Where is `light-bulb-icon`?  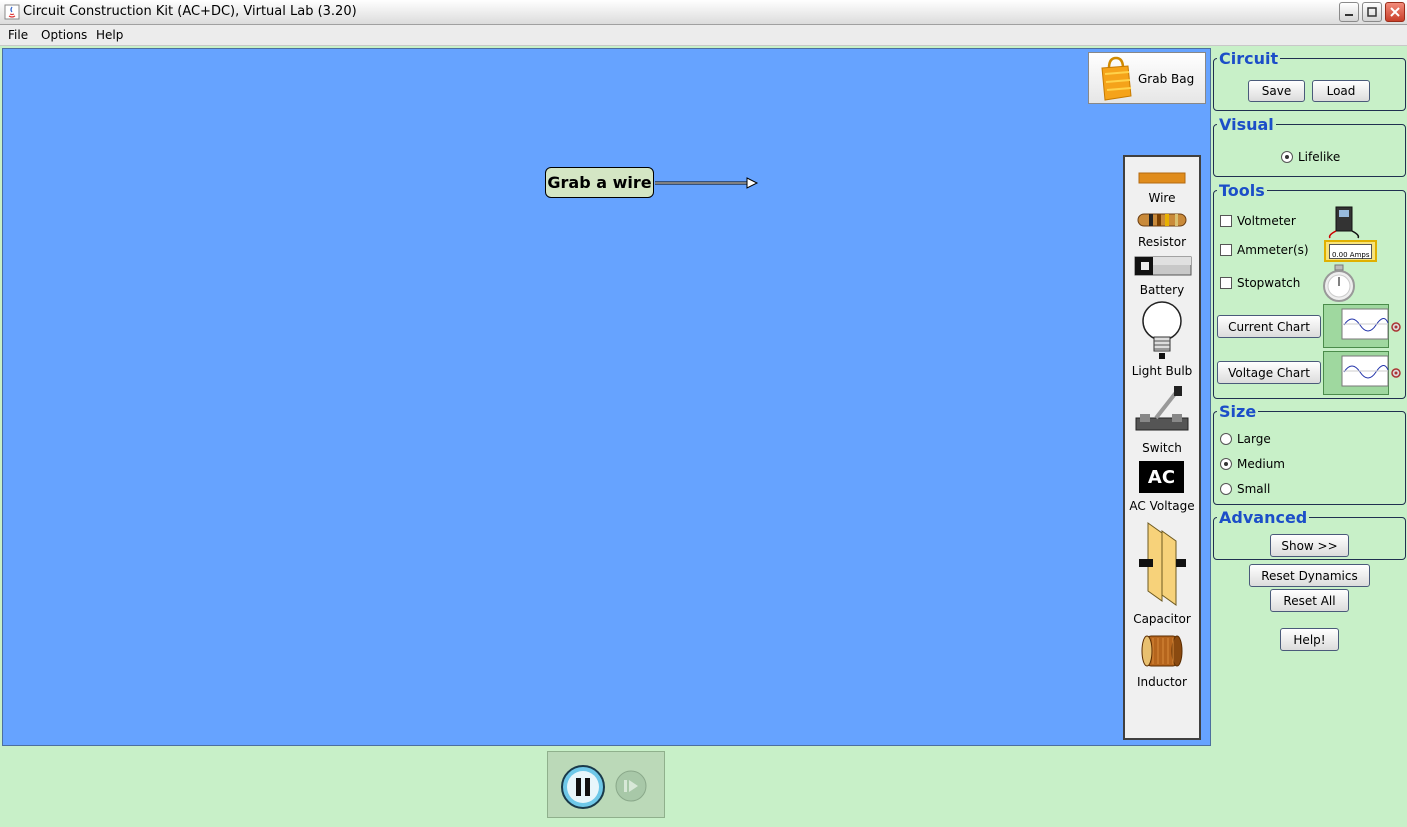
light-bulb-icon is located at coordinates (1162, 331).